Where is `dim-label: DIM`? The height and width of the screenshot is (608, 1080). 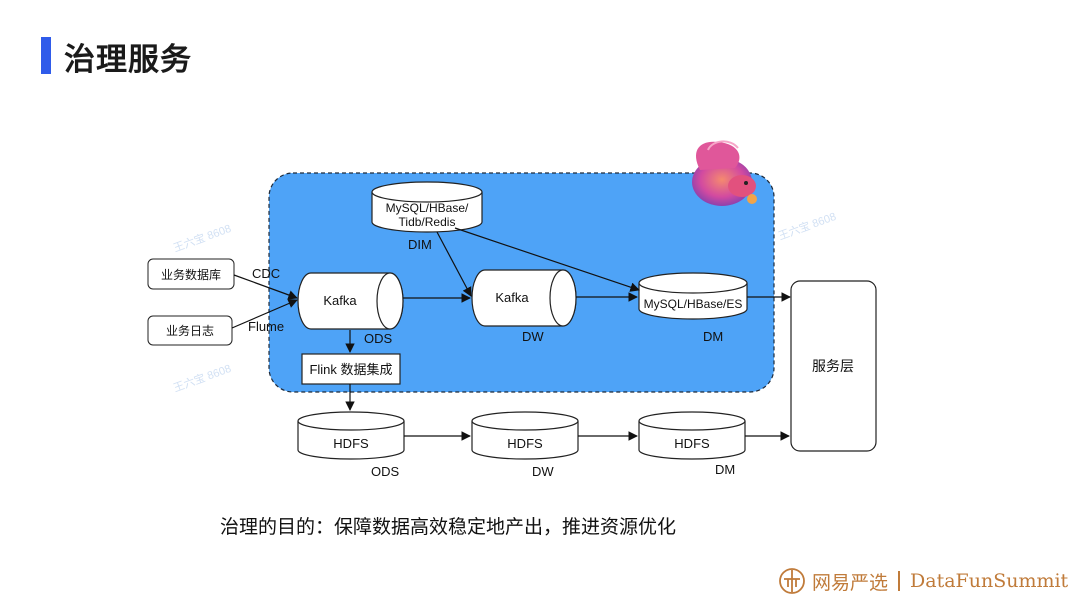
dim-label: DIM is located at coordinates (420, 244).